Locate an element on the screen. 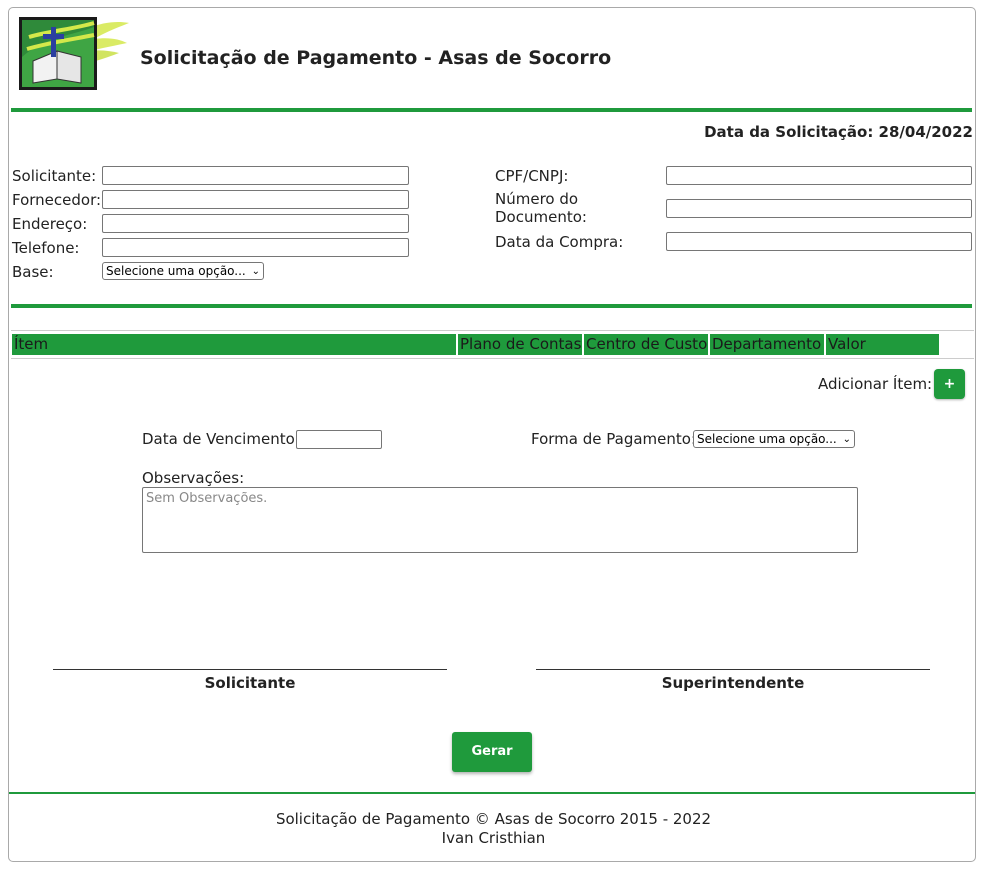  logo is located at coordinates (74, 53).